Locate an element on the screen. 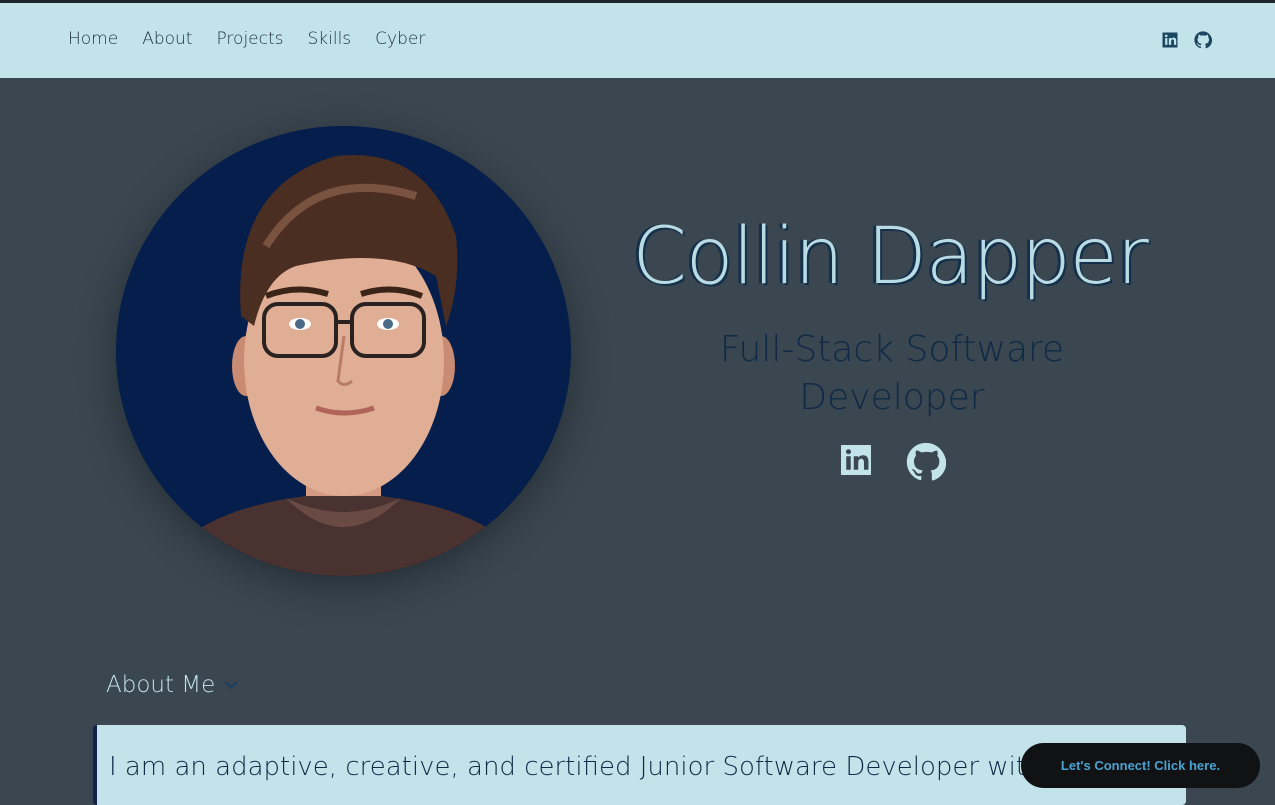 This screenshot has height=805, width=1275. nav-link-cyber: Cyber is located at coordinates (400, 39).